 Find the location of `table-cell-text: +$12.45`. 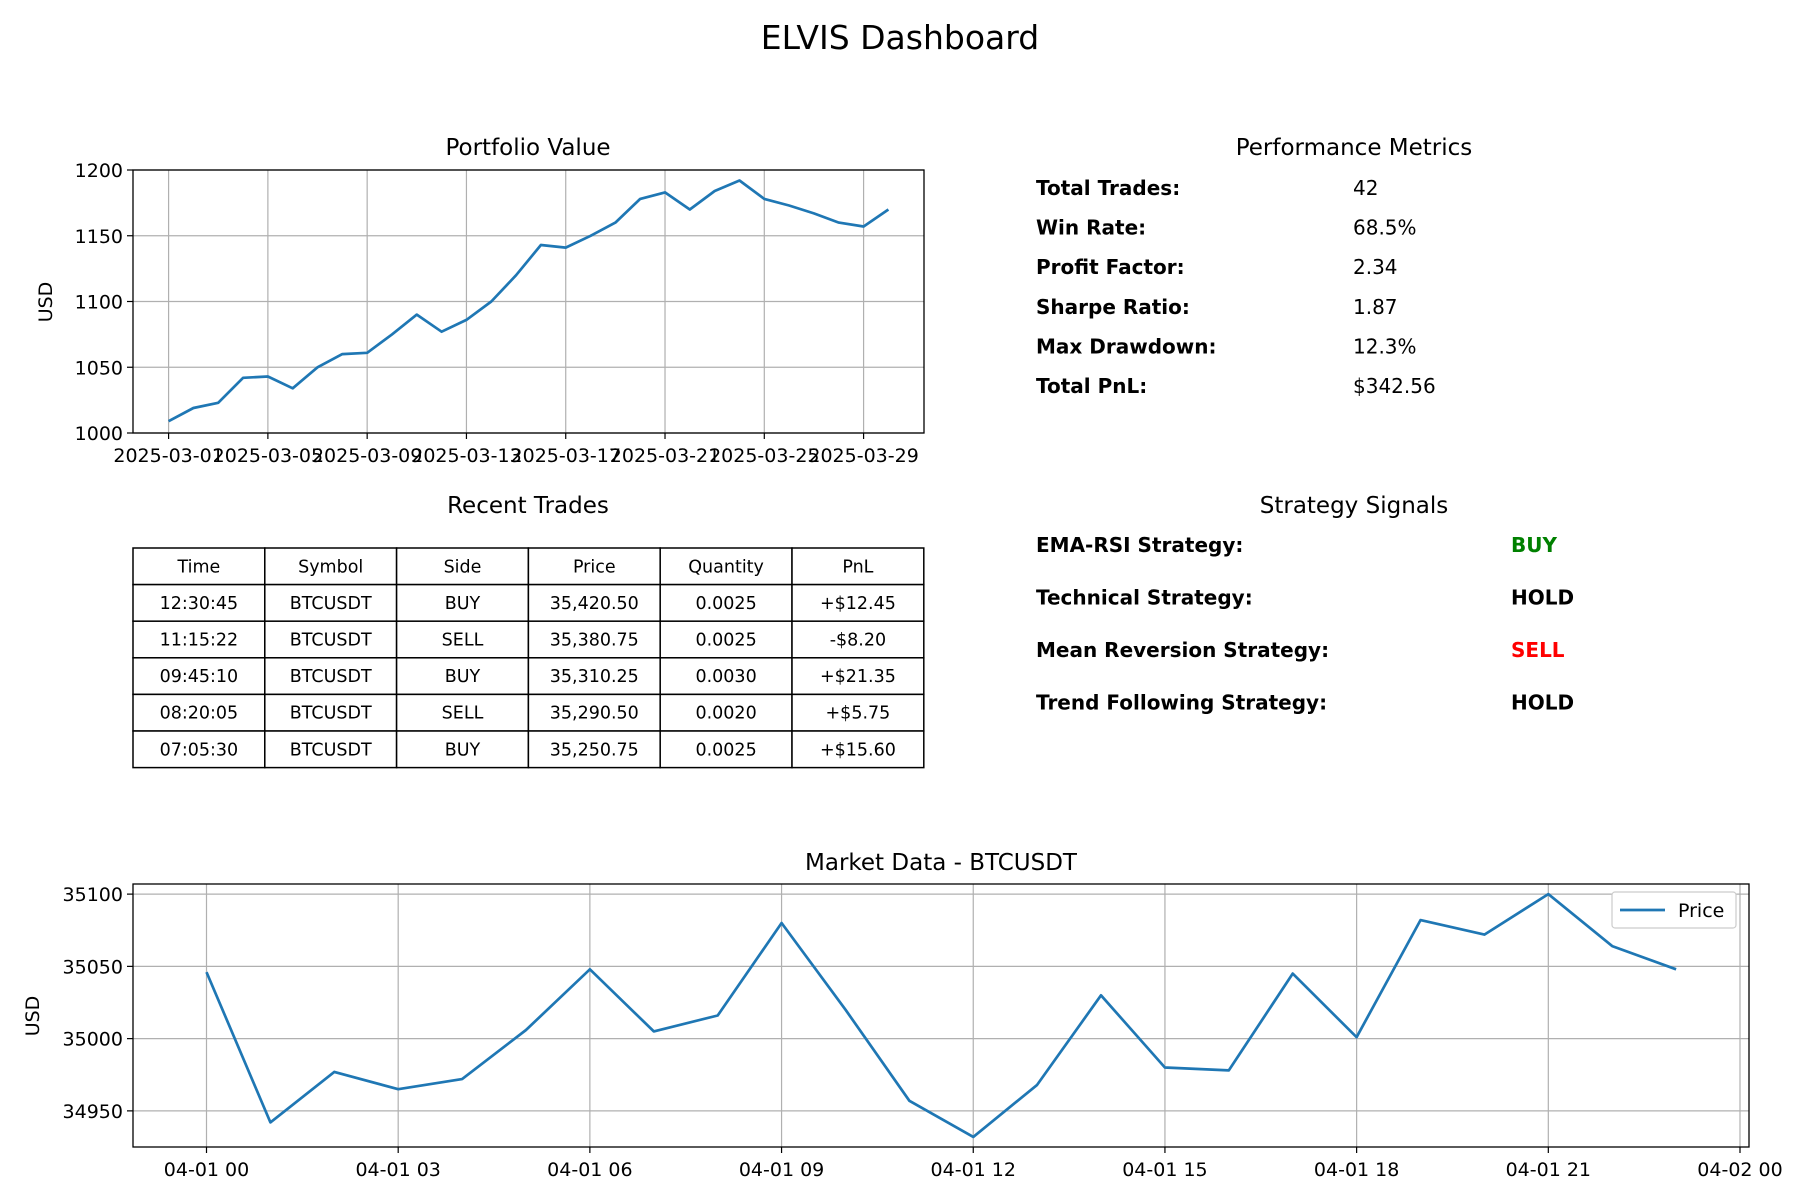

table-cell-text: +$12.45 is located at coordinates (858, 604).